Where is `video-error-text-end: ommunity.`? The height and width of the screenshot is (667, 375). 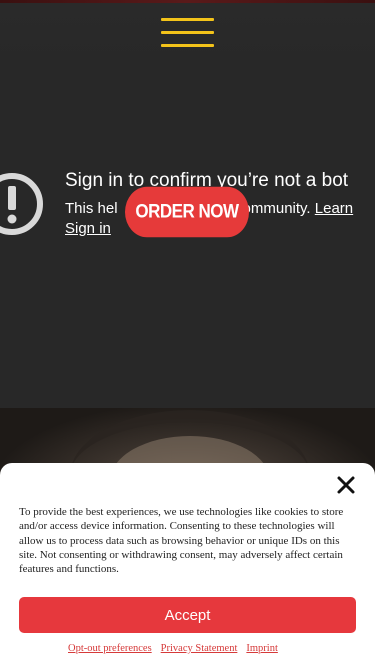 video-error-text-end: ommunity. is located at coordinates (278, 208).